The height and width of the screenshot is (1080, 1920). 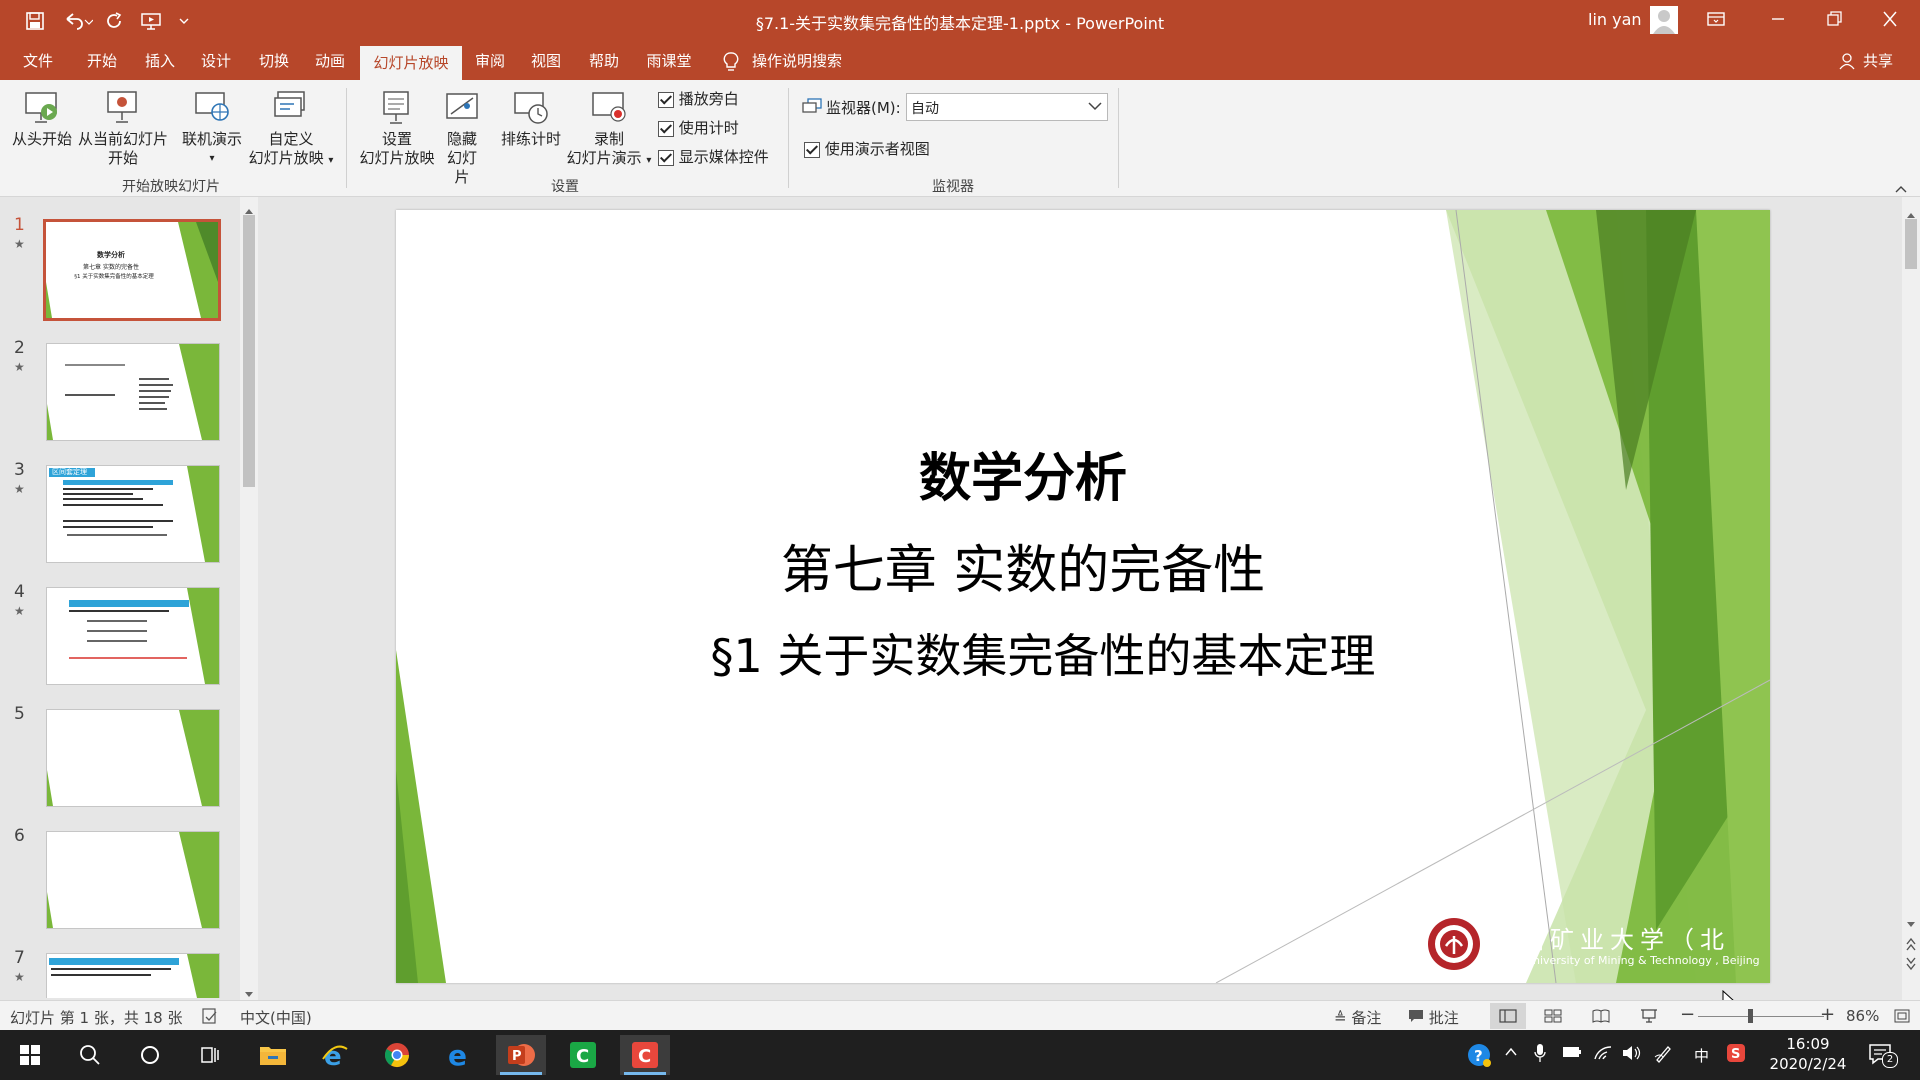 I want to click on tab-slideshow: 幻灯片放映, so click(x=411, y=63).